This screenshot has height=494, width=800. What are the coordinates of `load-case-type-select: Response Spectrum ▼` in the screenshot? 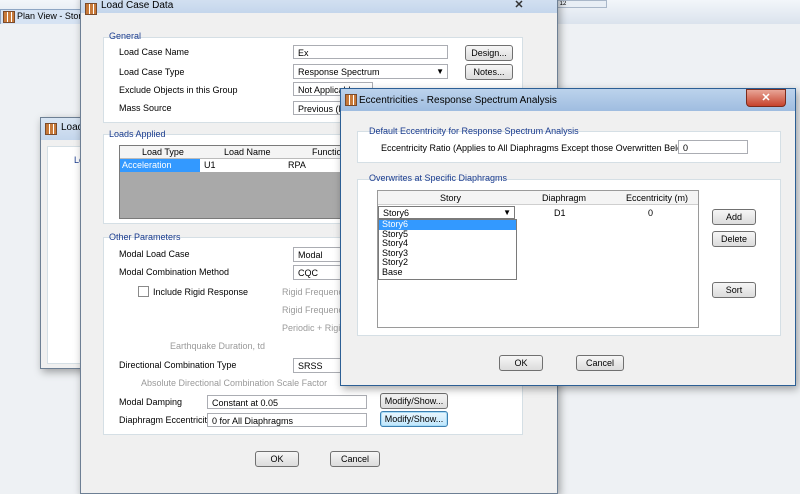 It's located at (370, 71).